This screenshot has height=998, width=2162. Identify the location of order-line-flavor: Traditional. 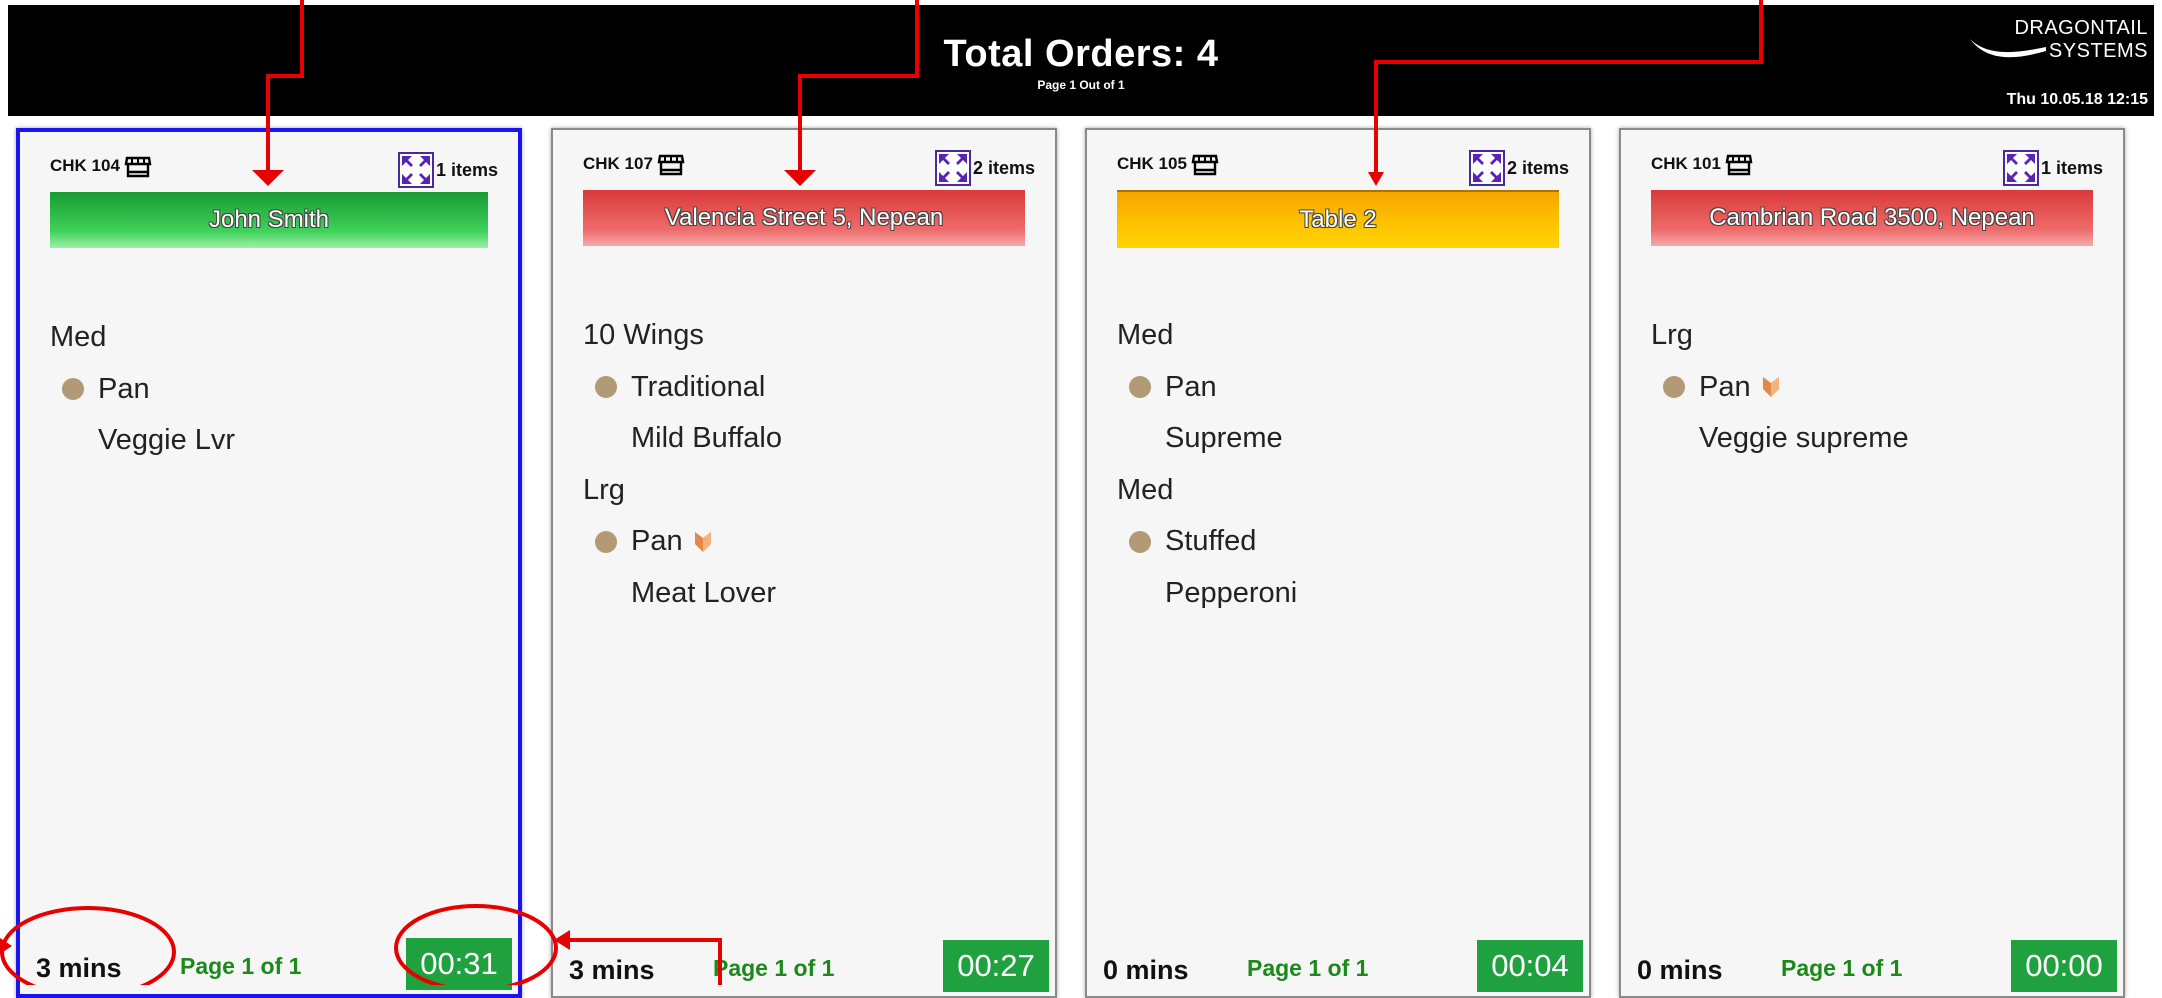
(809, 388).